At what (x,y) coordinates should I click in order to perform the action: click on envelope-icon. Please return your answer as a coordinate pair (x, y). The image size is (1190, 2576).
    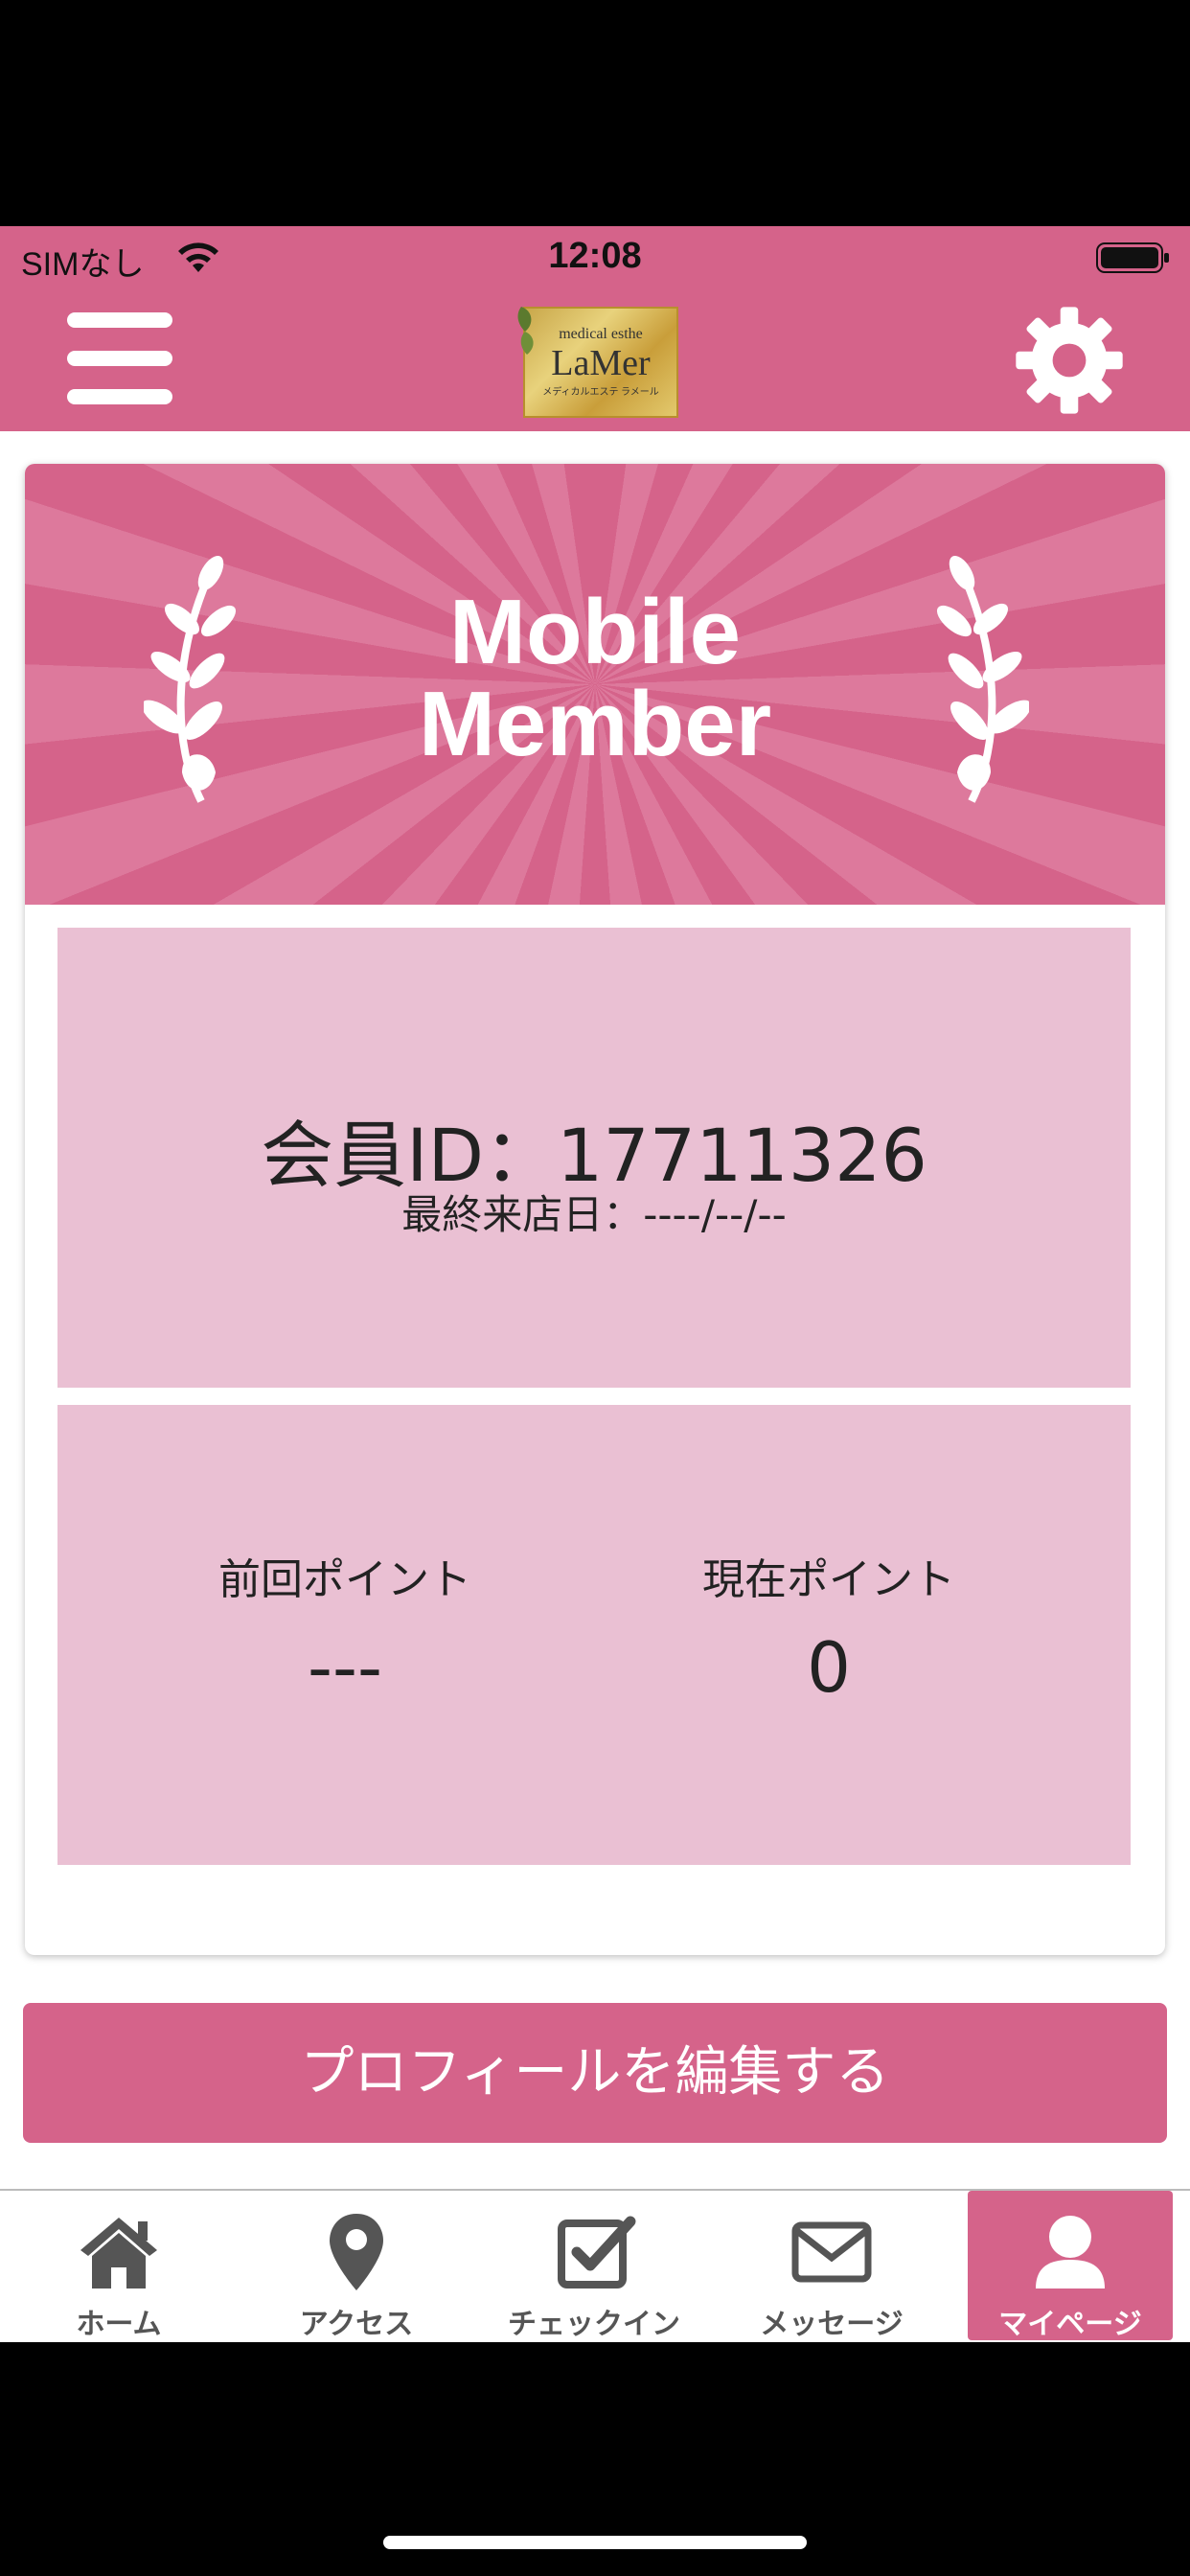
    Looking at the image, I should click on (832, 2252).